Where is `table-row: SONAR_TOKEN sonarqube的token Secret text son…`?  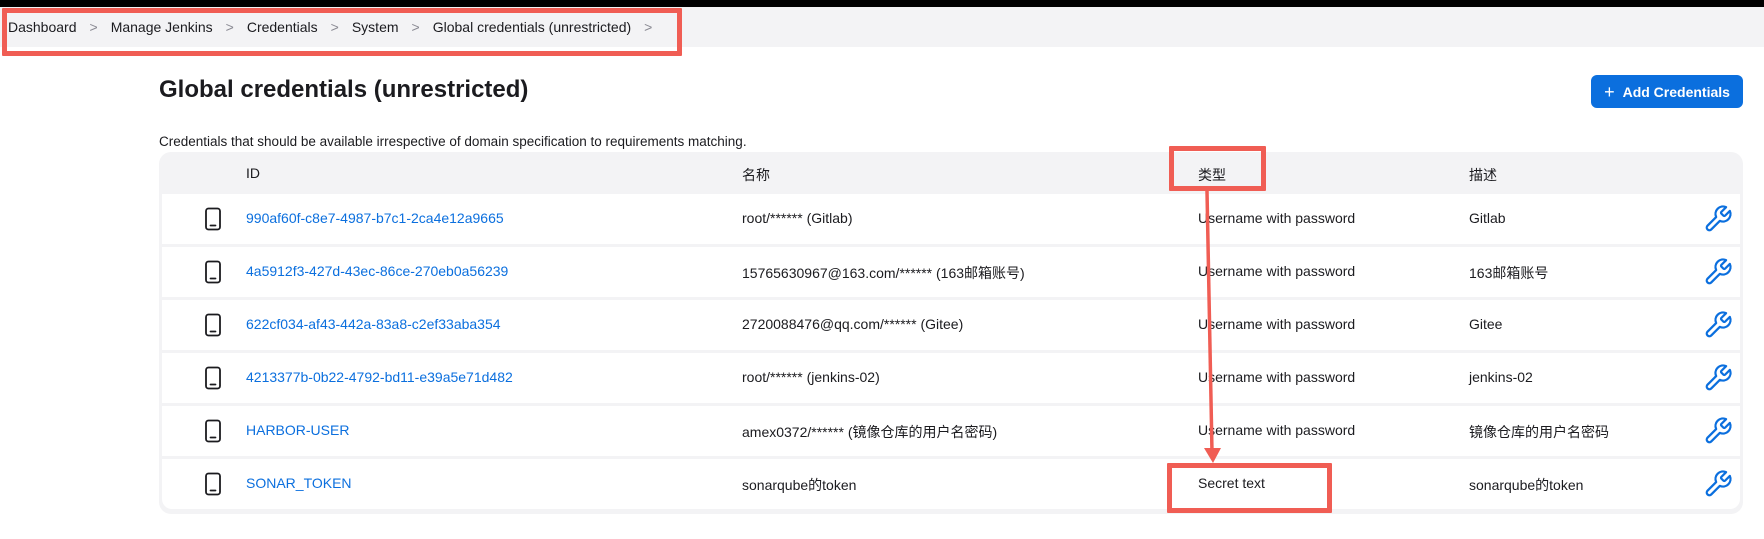
table-row: SONAR_TOKEN sonarqube的token Secret text son… is located at coordinates (951, 484).